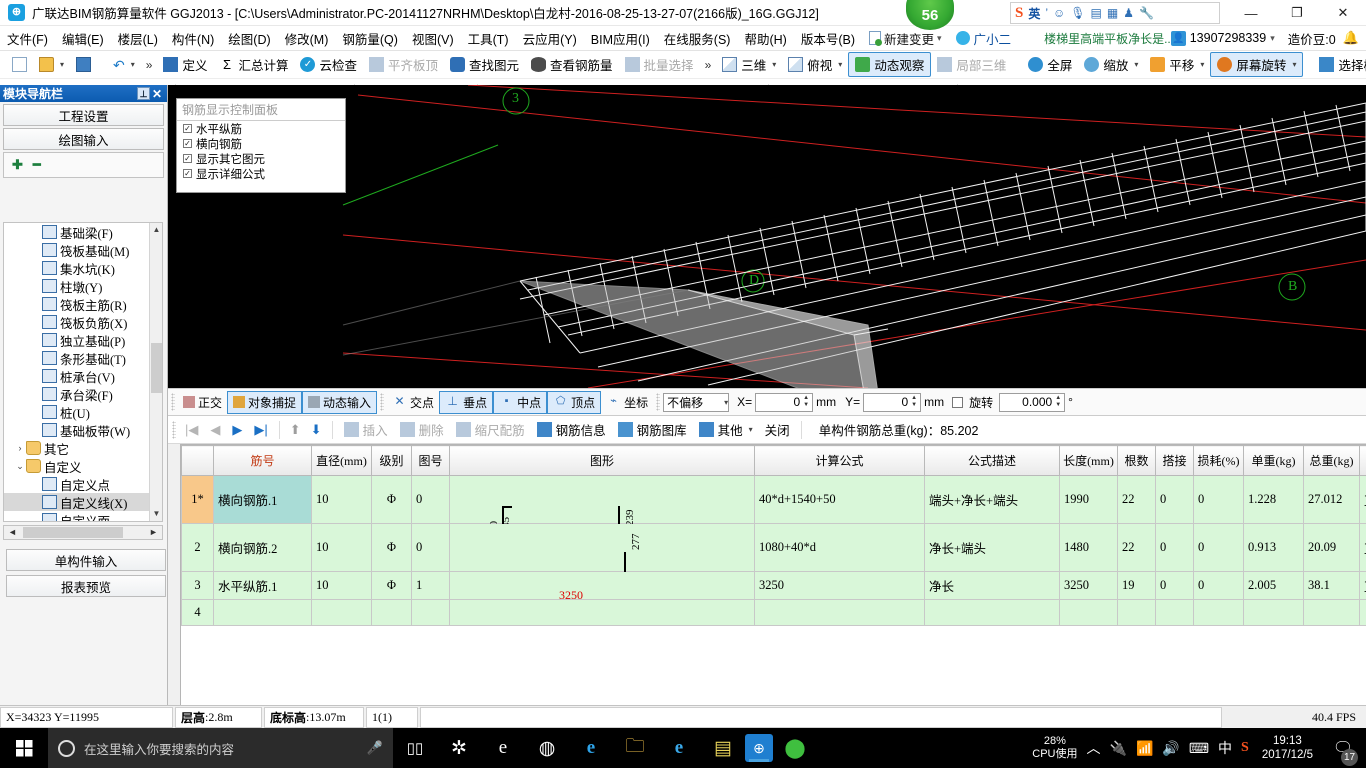  What do you see at coordinates (262, 612) in the screenshot?
I see `cell-rebar-number` at bounding box center [262, 612].